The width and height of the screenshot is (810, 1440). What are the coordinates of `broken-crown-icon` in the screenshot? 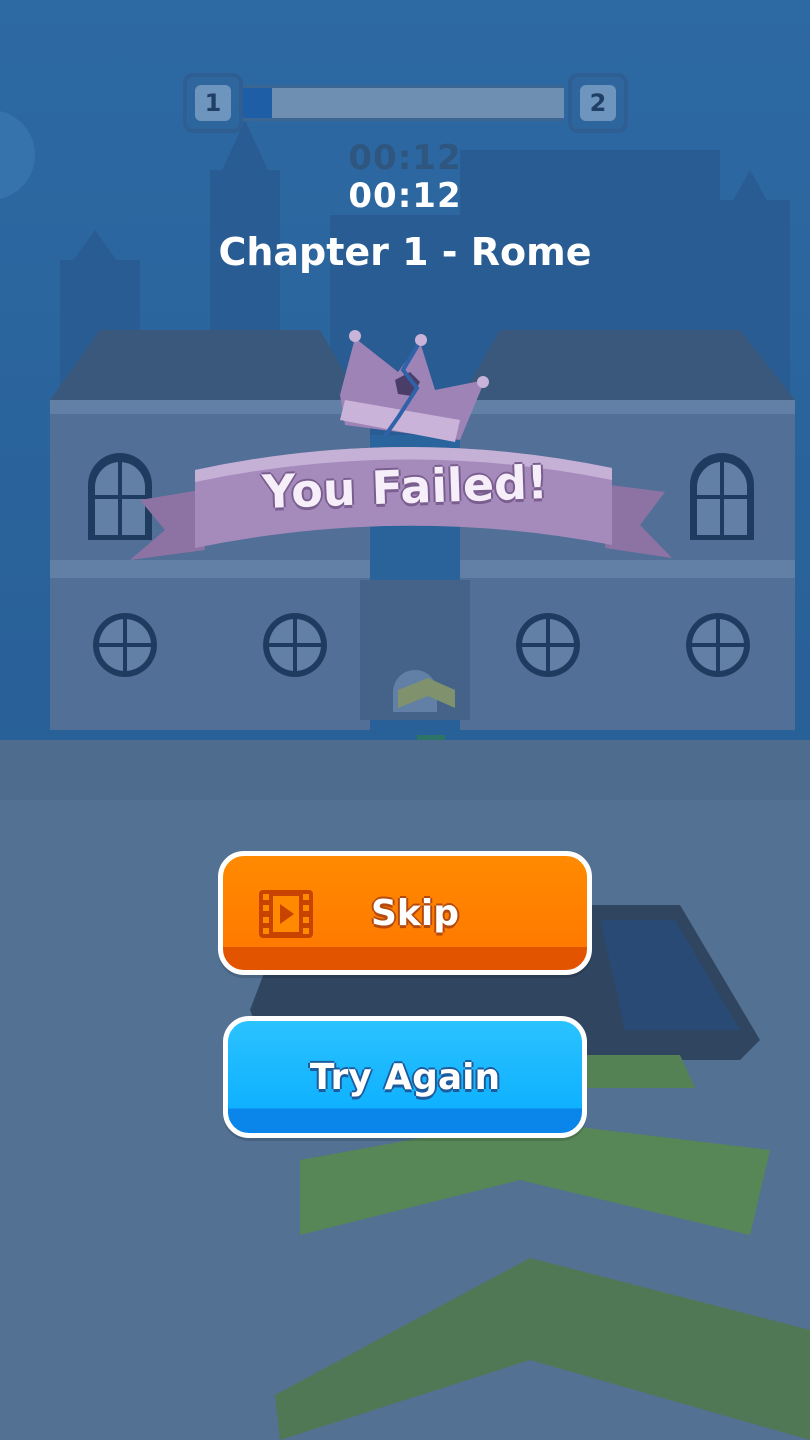 It's located at (414, 386).